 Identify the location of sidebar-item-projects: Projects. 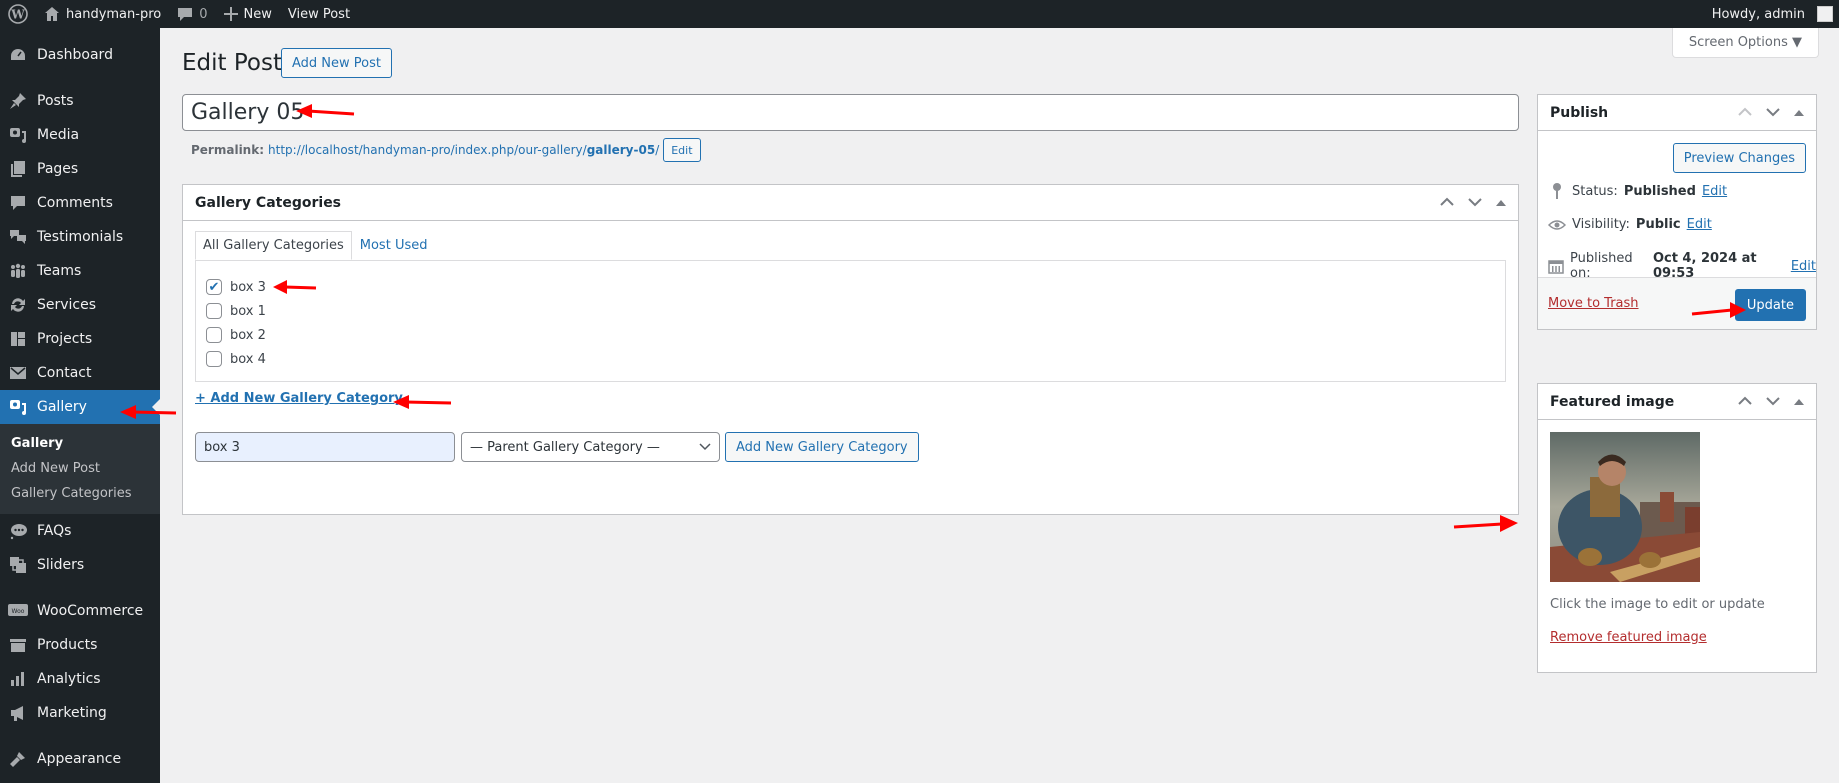
(80, 339).